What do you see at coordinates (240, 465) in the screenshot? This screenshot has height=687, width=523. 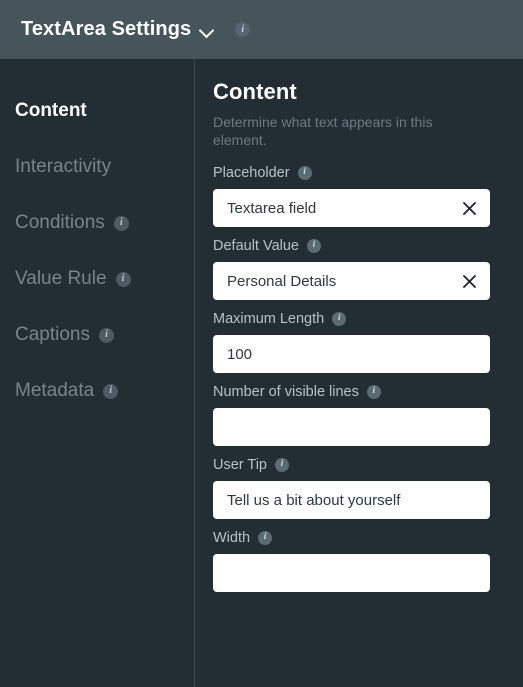 I see `field-label: User Tip` at bounding box center [240, 465].